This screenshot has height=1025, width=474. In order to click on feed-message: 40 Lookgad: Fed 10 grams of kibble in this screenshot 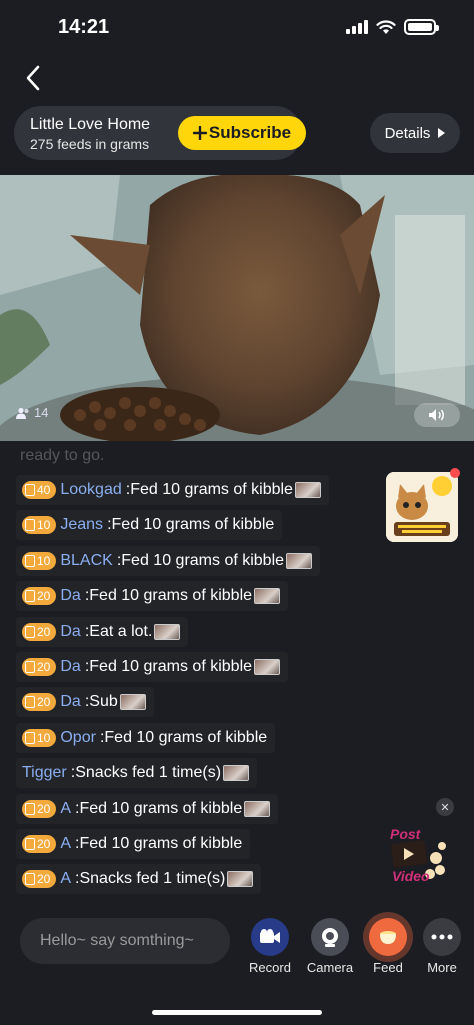, I will do `click(172, 490)`.